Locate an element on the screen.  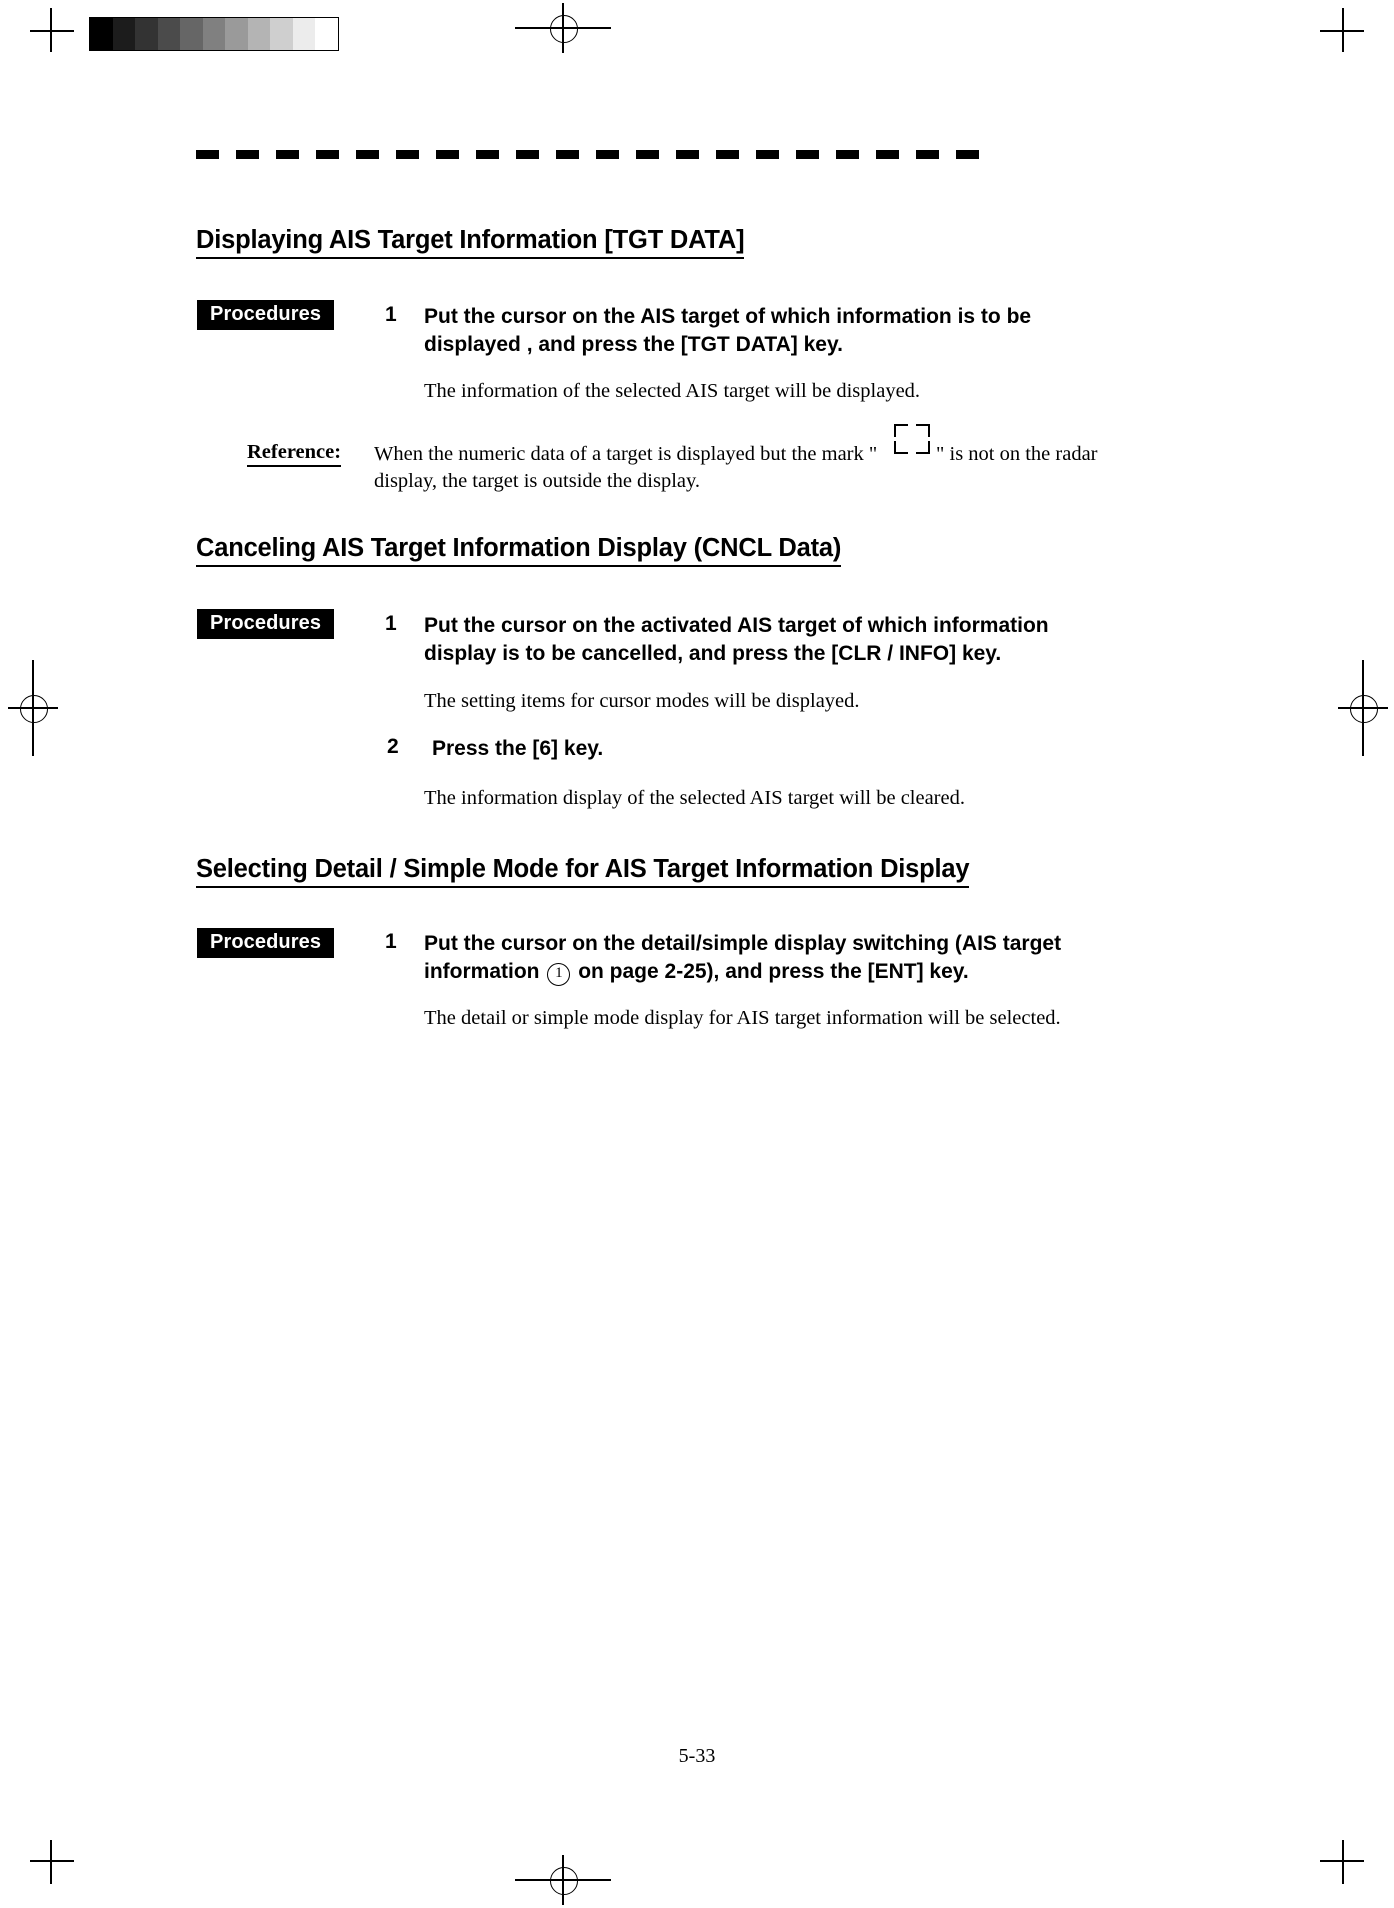
step-text-fragment-after-circled-number: on page 2-25), and press the [ENT] key. is located at coordinates (773, 971).